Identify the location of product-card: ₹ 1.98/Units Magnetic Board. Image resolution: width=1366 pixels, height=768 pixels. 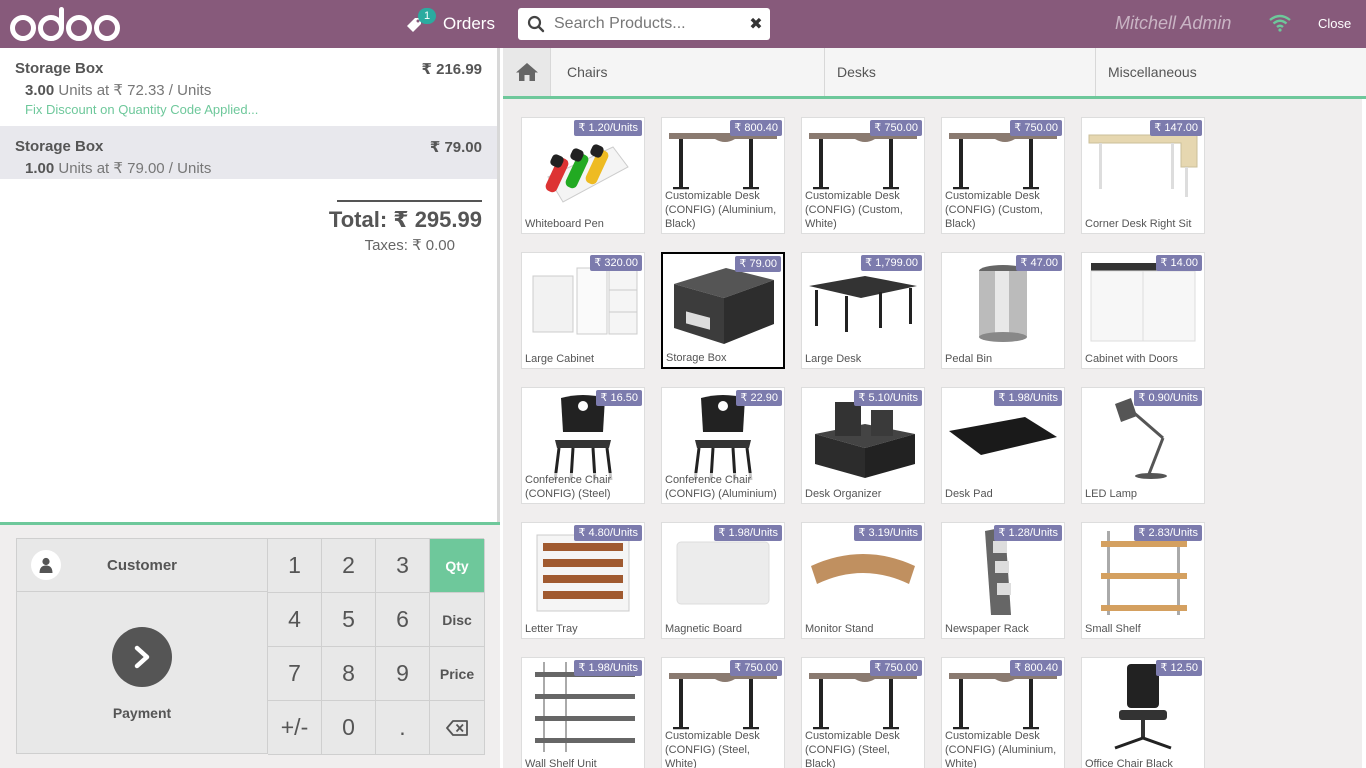
(723, 580).